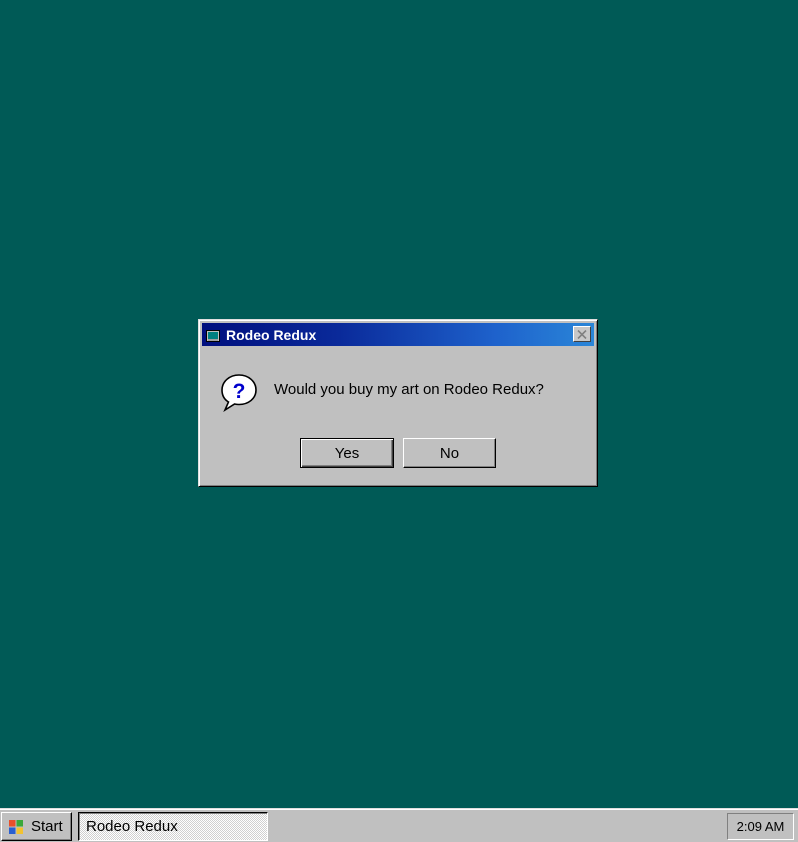 This screenshot has height=842, width=798. I want to click on clock: 2:09 AM, so click(761, 826).